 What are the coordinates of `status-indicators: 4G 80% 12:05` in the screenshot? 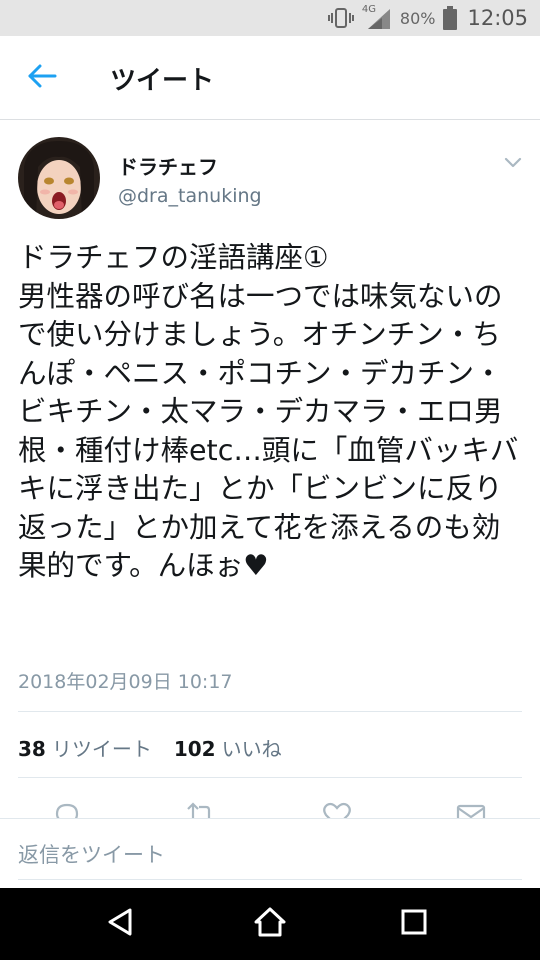 It's located at (427, 18).